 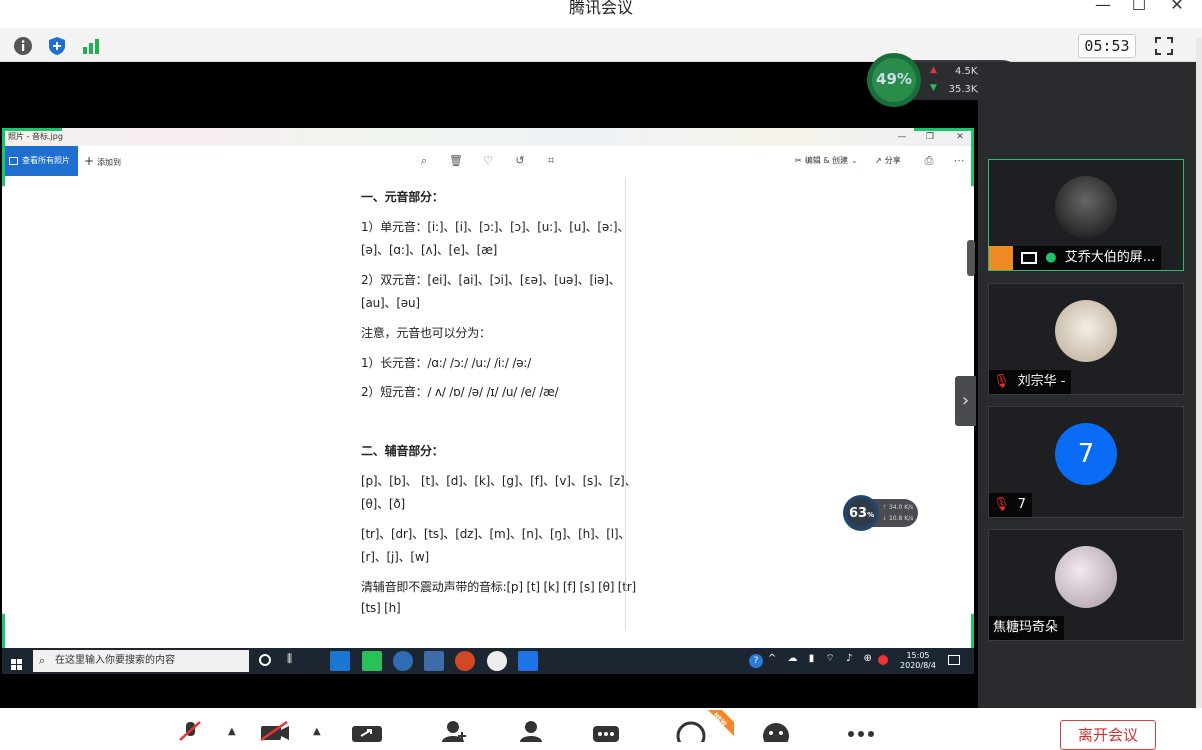 I want to click on download-speed-shared: ↓ 10.8 K/s, so click(x=898, y=518).